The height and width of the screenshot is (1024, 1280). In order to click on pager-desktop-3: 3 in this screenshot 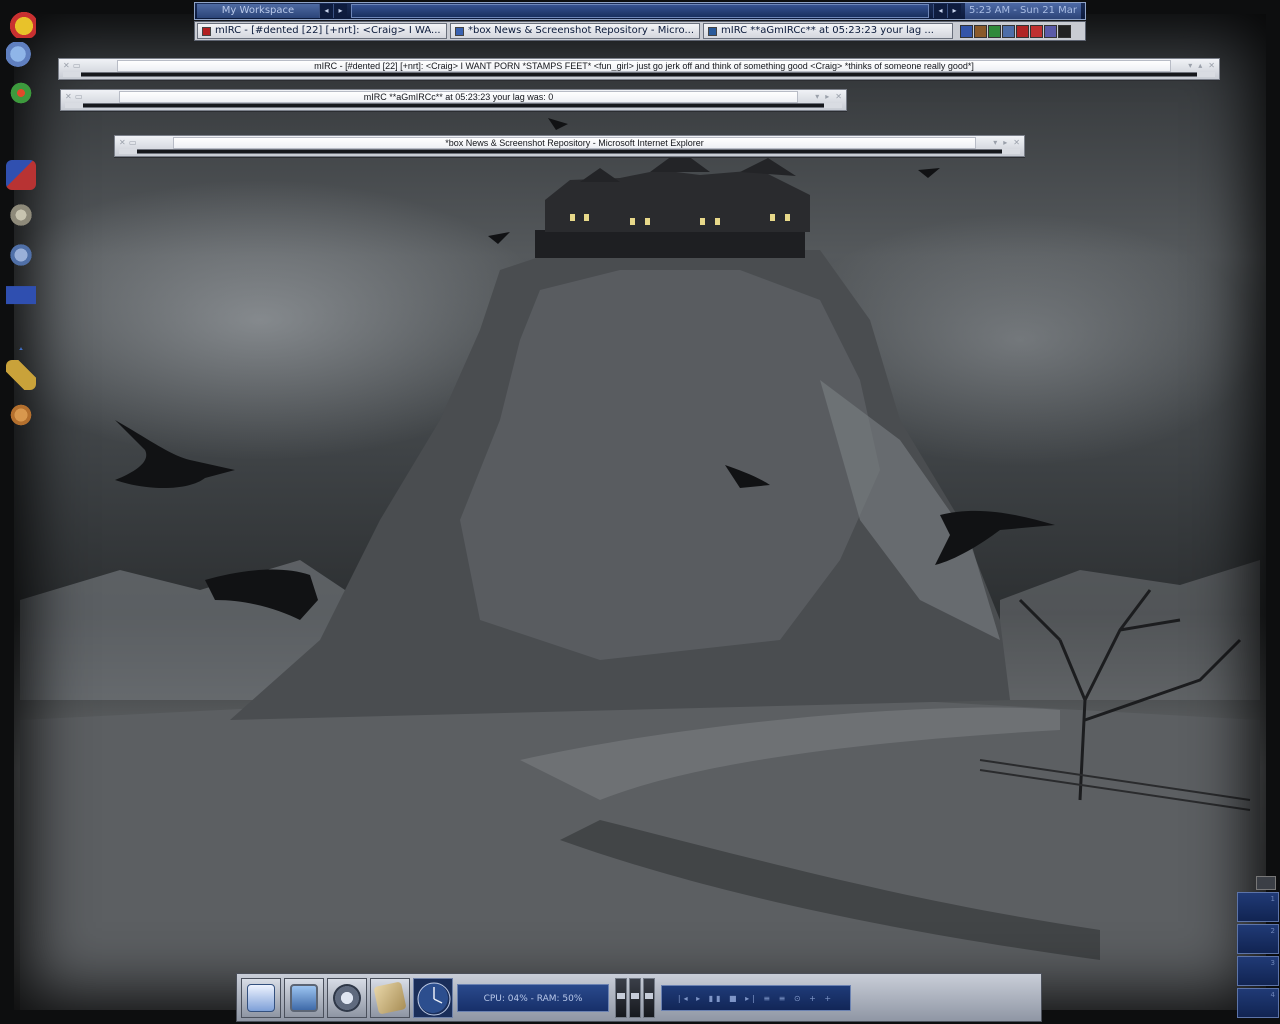, I will do `click(1258, 971)`.